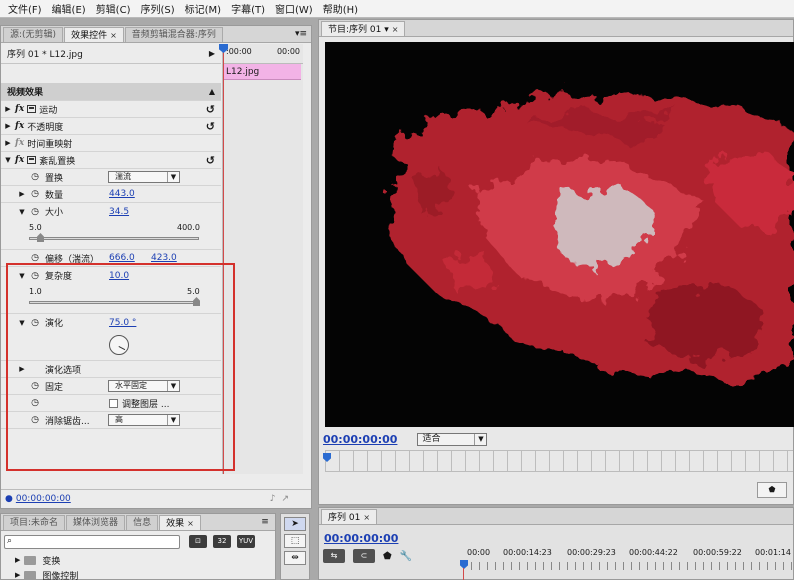 Image resolution: width=794 pixels, height=580 pixels. Describe the element at coordinates (144, 420) in the screenshot. I see `antialias-dropdown: 高 ▼` at that location.